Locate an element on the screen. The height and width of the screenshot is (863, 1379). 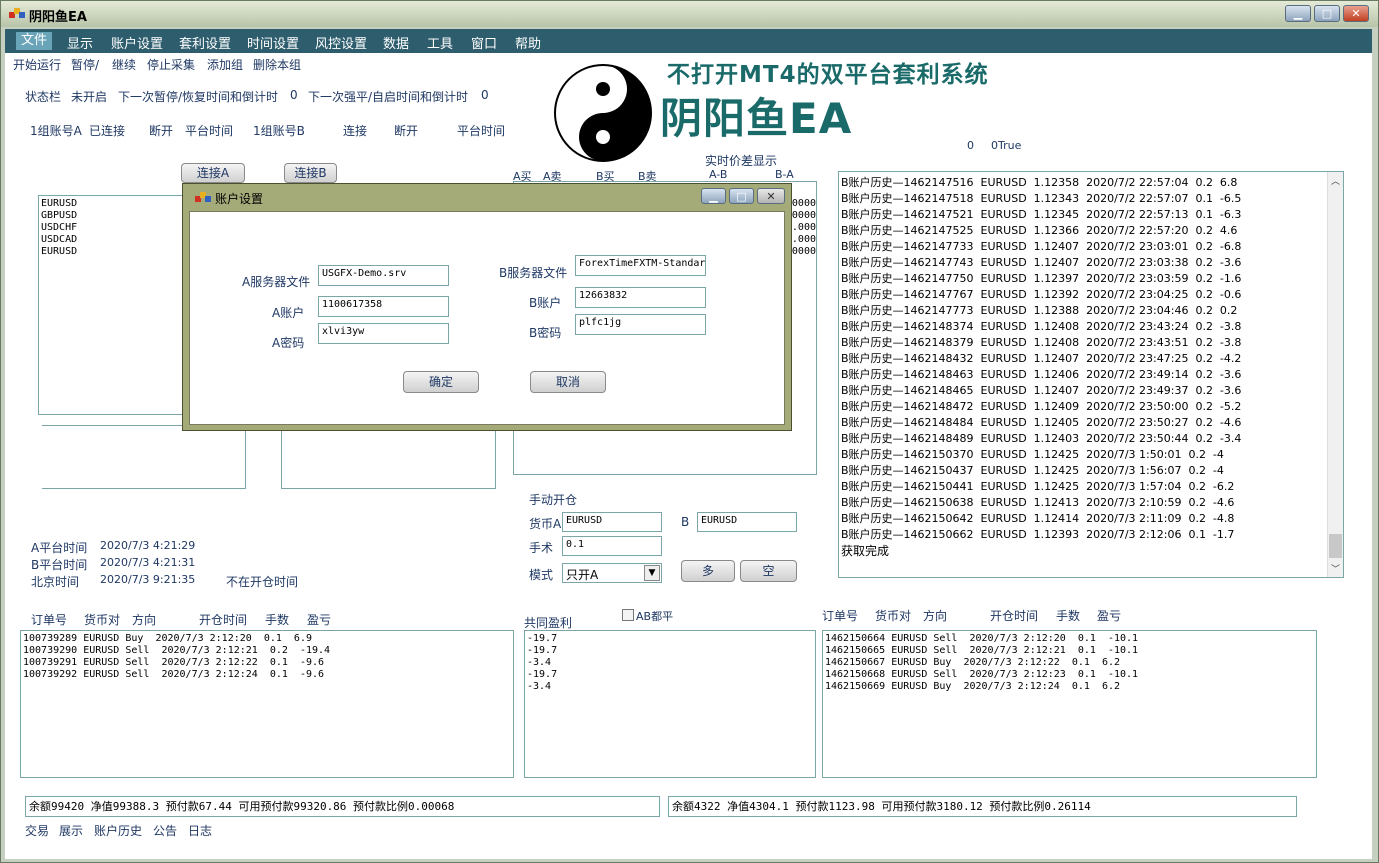
menu-help: 帮助 is located at coordinates (528, 42).